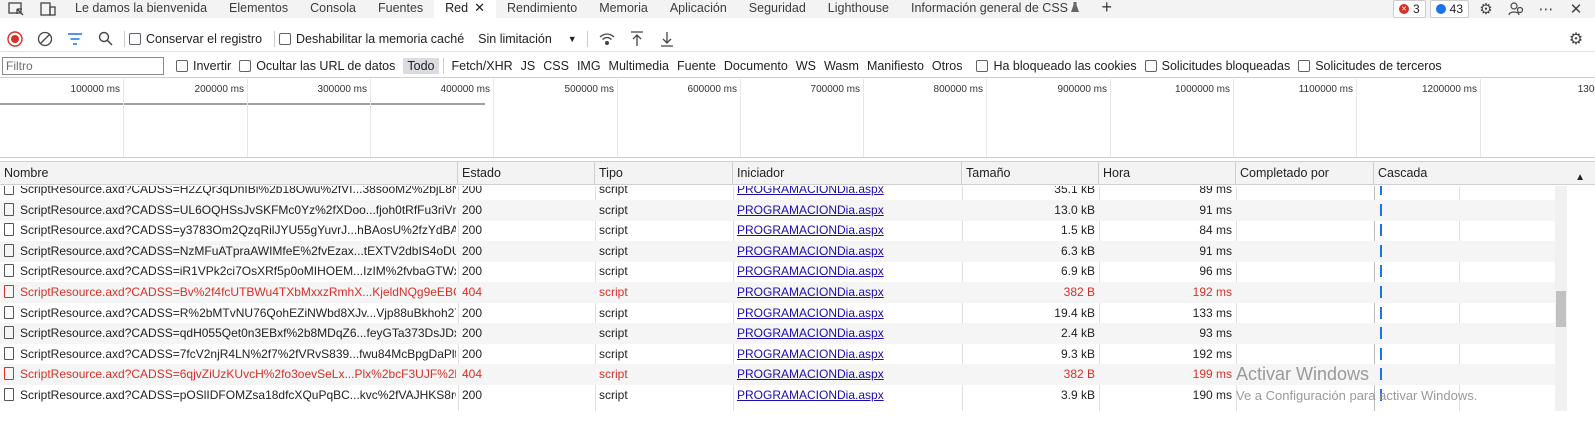 The width and height of the screenshot is (1595, 431). What do you see at coordinates (1030, 173) in the screenshot?
I see `column-header-size: Tamaño` at bounding box center [1030, 173].